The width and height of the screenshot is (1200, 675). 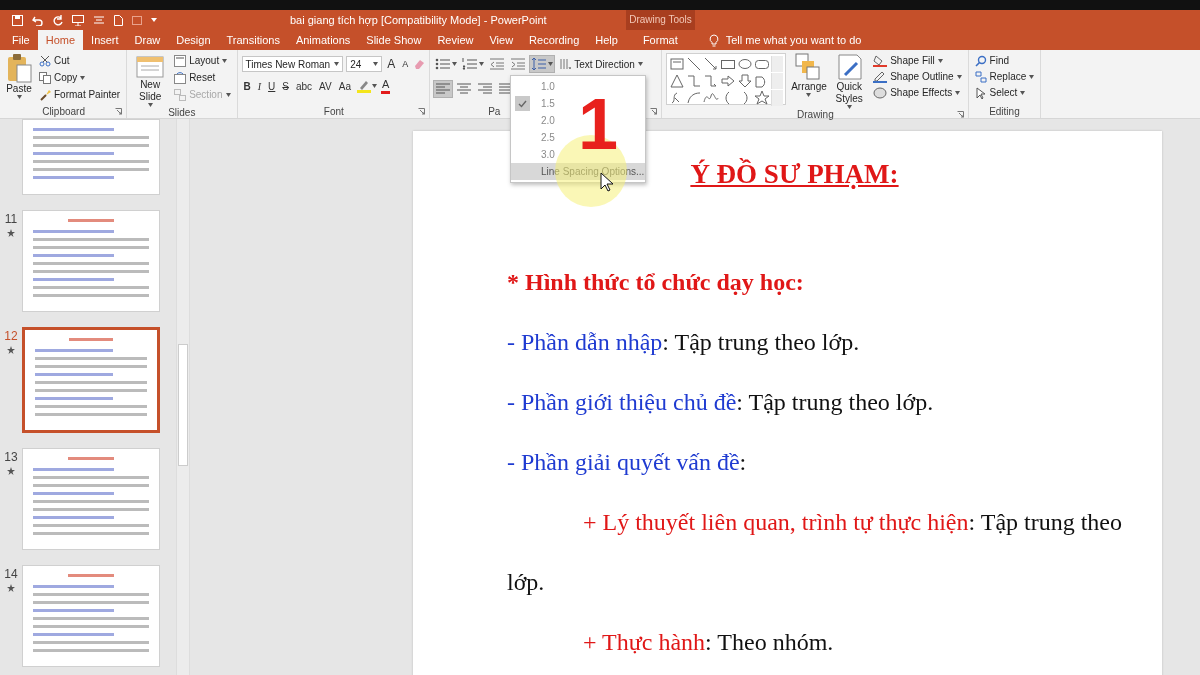 I want to click on eraser-icon, so click(x=419, y=64).